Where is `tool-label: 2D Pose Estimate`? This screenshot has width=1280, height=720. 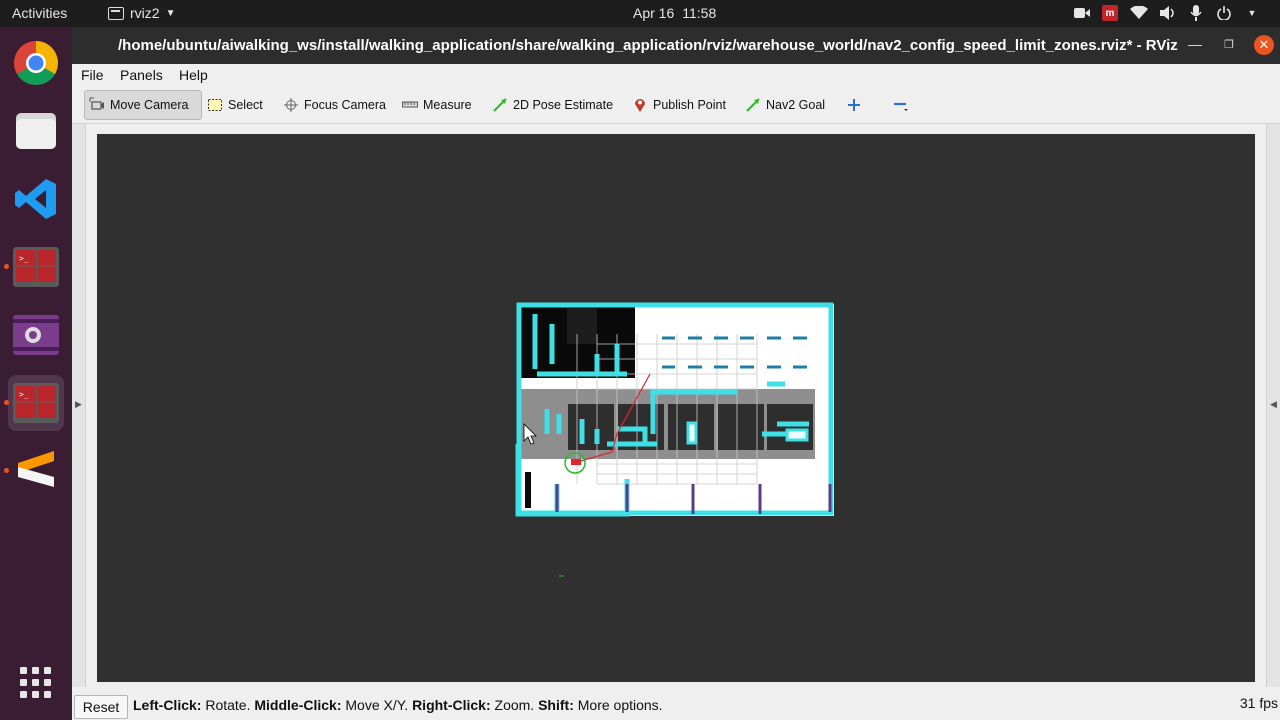 tool-label: 2D Pose Estimate is located at coordinates (563, 105).